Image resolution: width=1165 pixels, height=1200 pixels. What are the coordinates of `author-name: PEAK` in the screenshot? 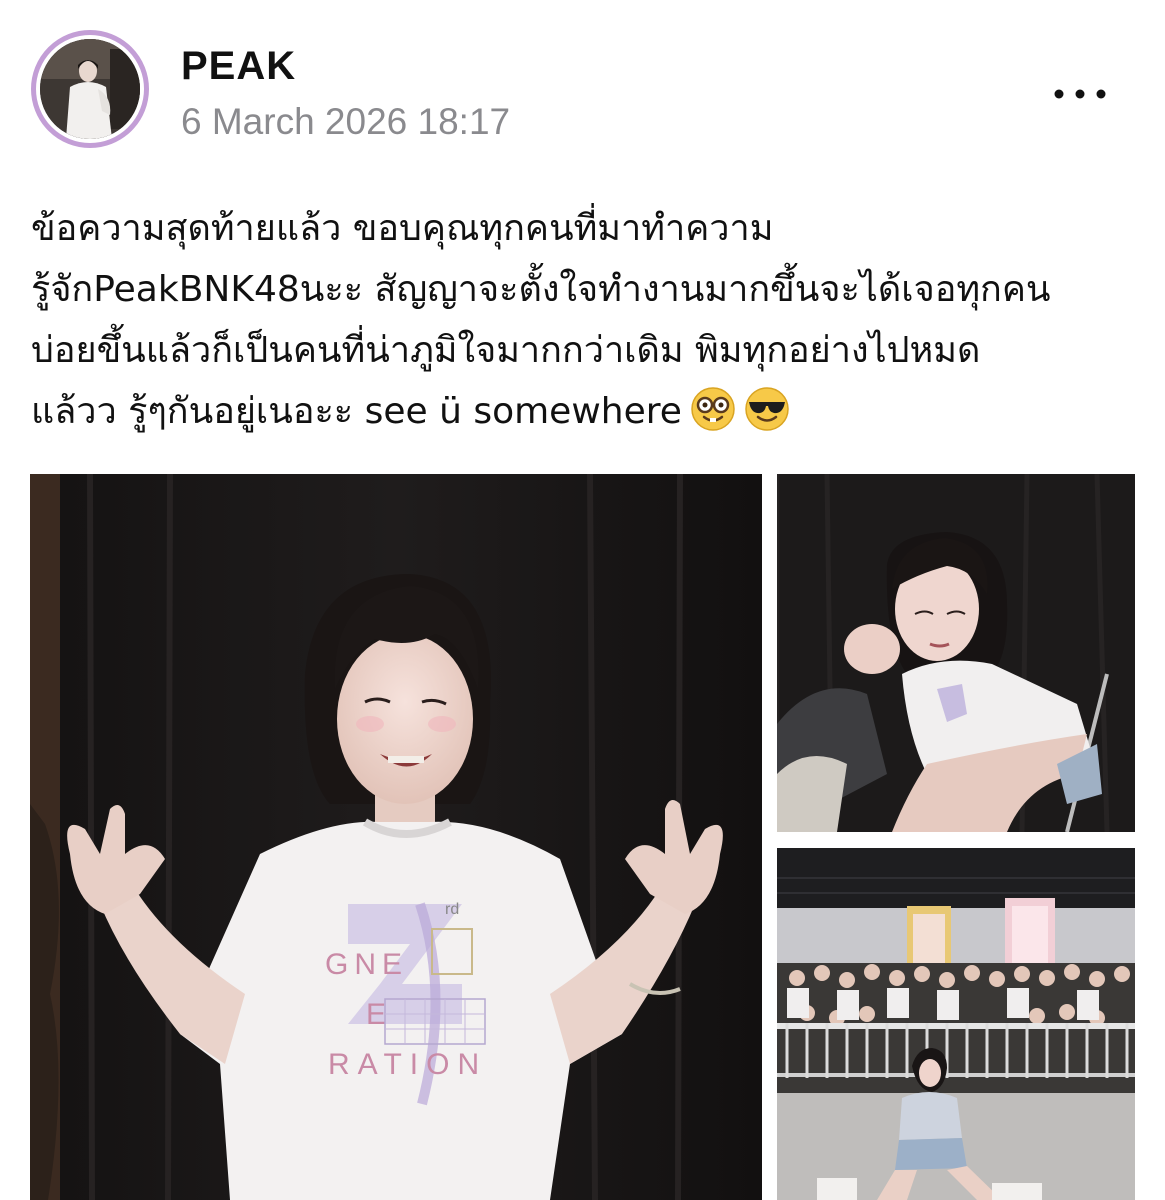 It's located at (238, 66).